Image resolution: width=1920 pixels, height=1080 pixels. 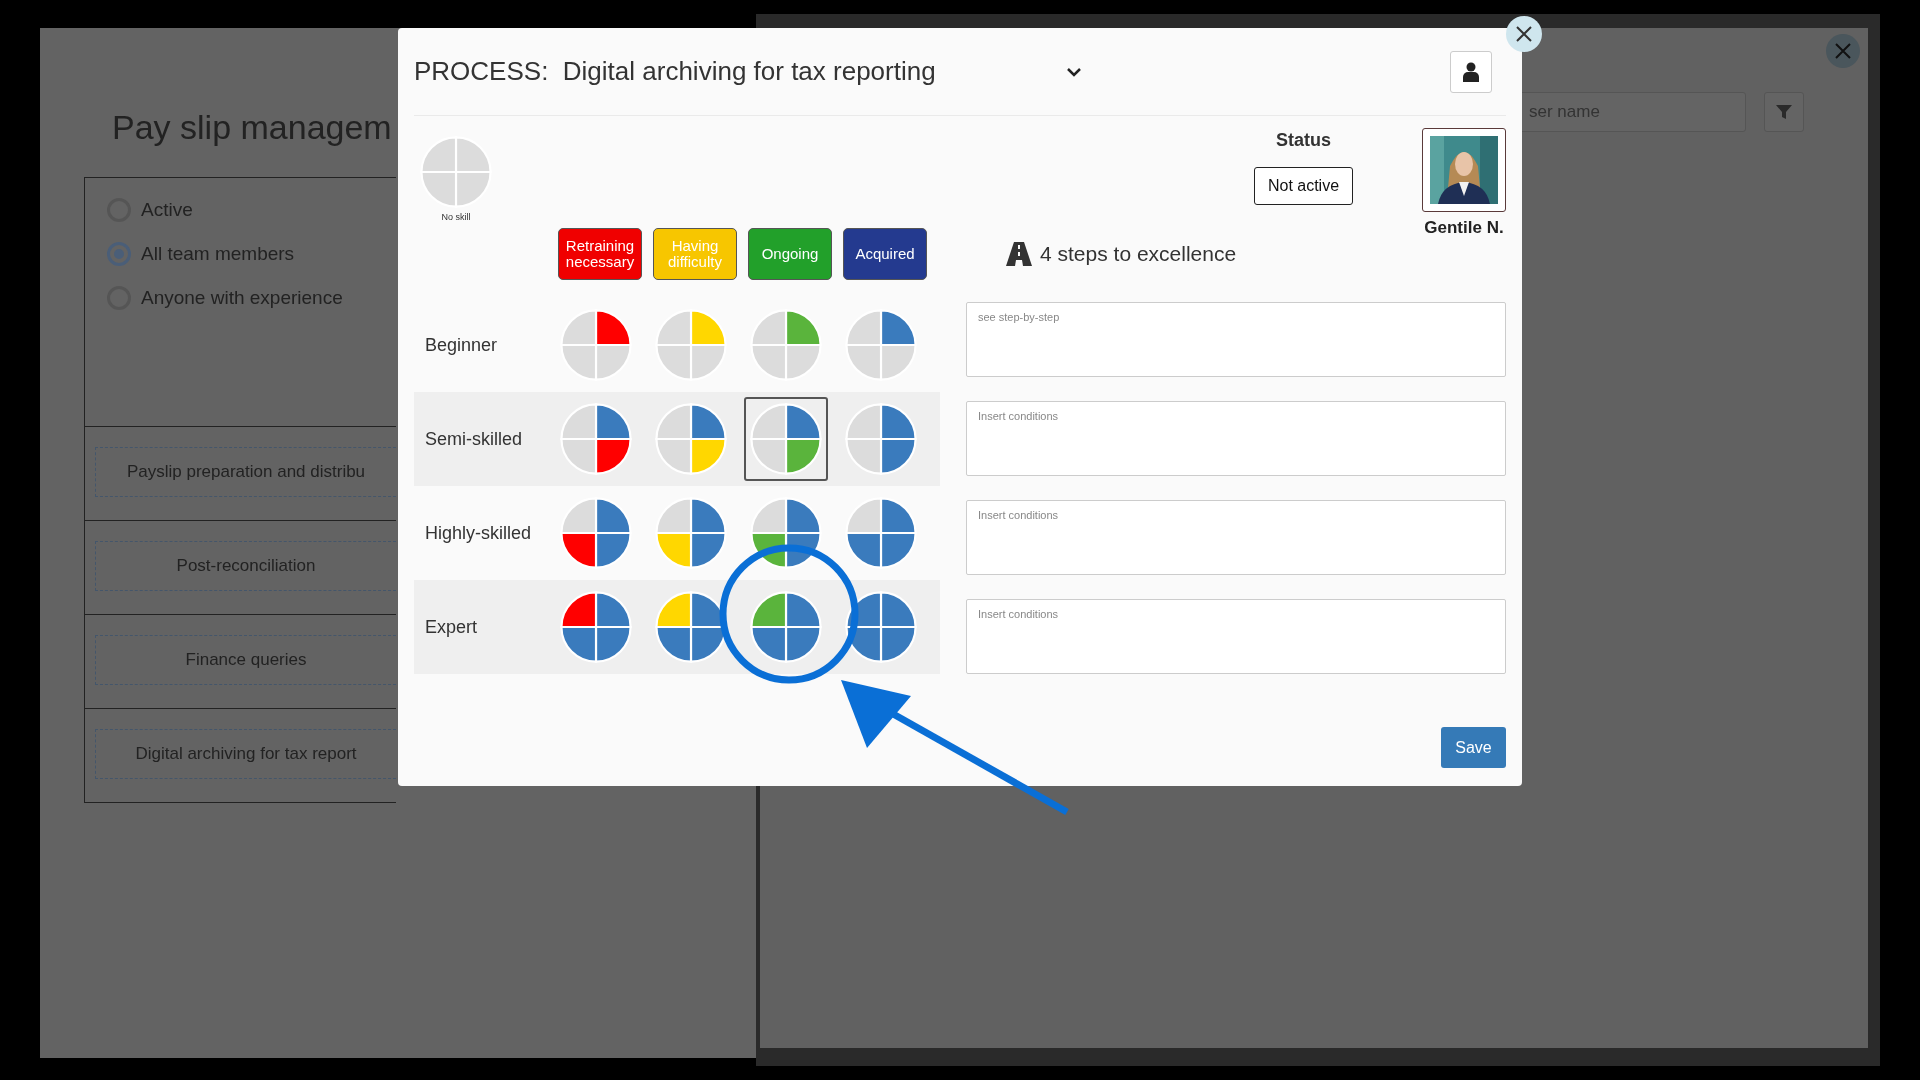 What do you see at coordinates (167, 210) in the screenshot?
I see `radio-label: Active` at bounding box center [167, 210].